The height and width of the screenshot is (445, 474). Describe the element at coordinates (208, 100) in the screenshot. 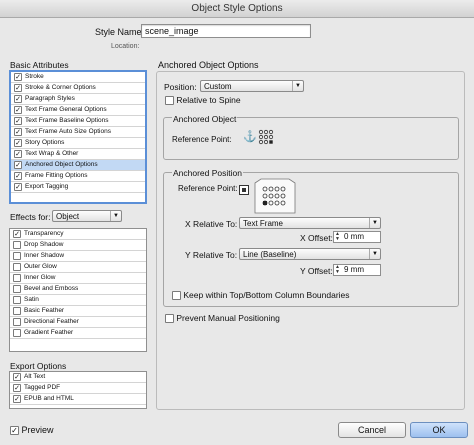

I see `relative-to-spine-label: Relative to Spine` at that location.